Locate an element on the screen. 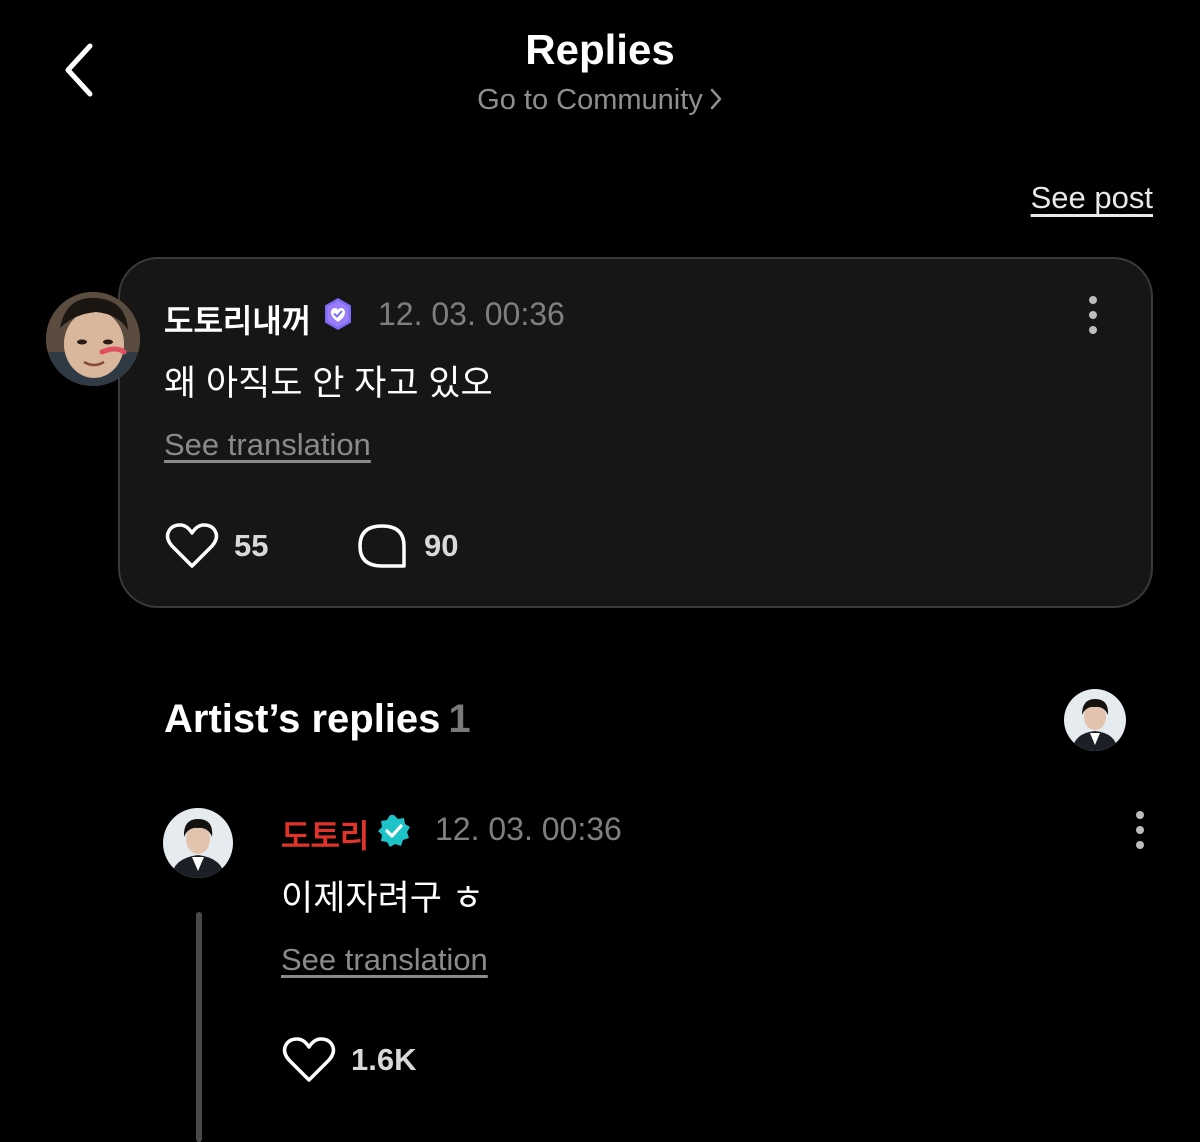 This screenshot has width=1200, height=1142. post-comment-button is located at coordinates (382, 548).